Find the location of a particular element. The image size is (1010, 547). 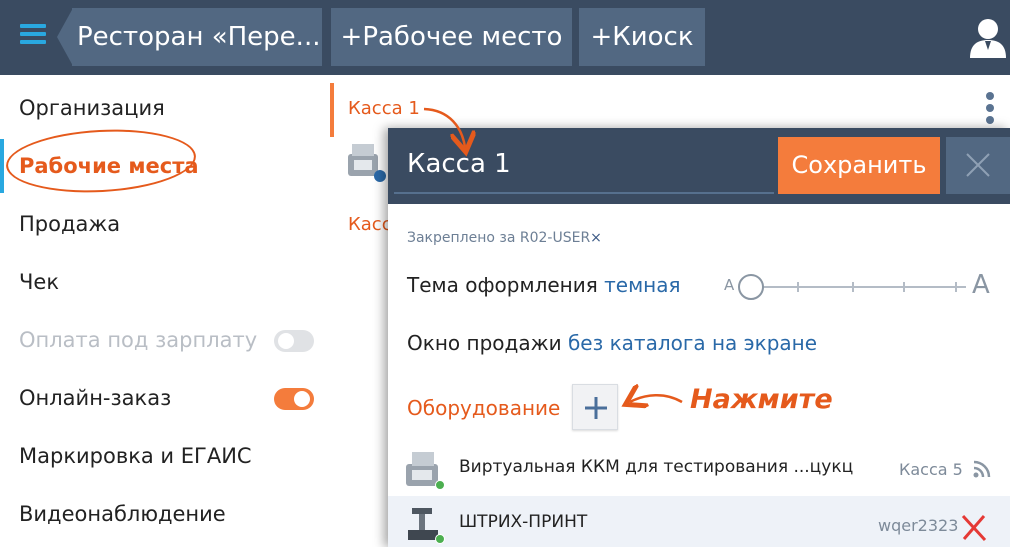

add-kiosk-button: +Киоск is located at coordinates (642, 37).